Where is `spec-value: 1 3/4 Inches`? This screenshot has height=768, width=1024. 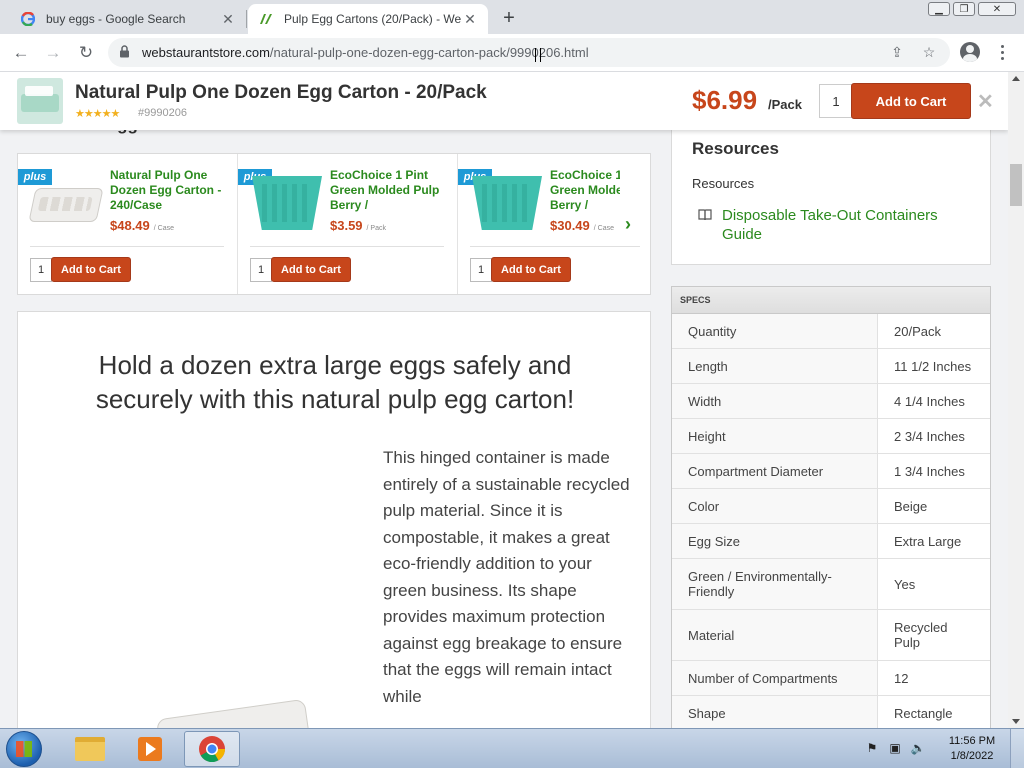
spec-value: 1 3/4 Inches is located at coordinates (929, 471).